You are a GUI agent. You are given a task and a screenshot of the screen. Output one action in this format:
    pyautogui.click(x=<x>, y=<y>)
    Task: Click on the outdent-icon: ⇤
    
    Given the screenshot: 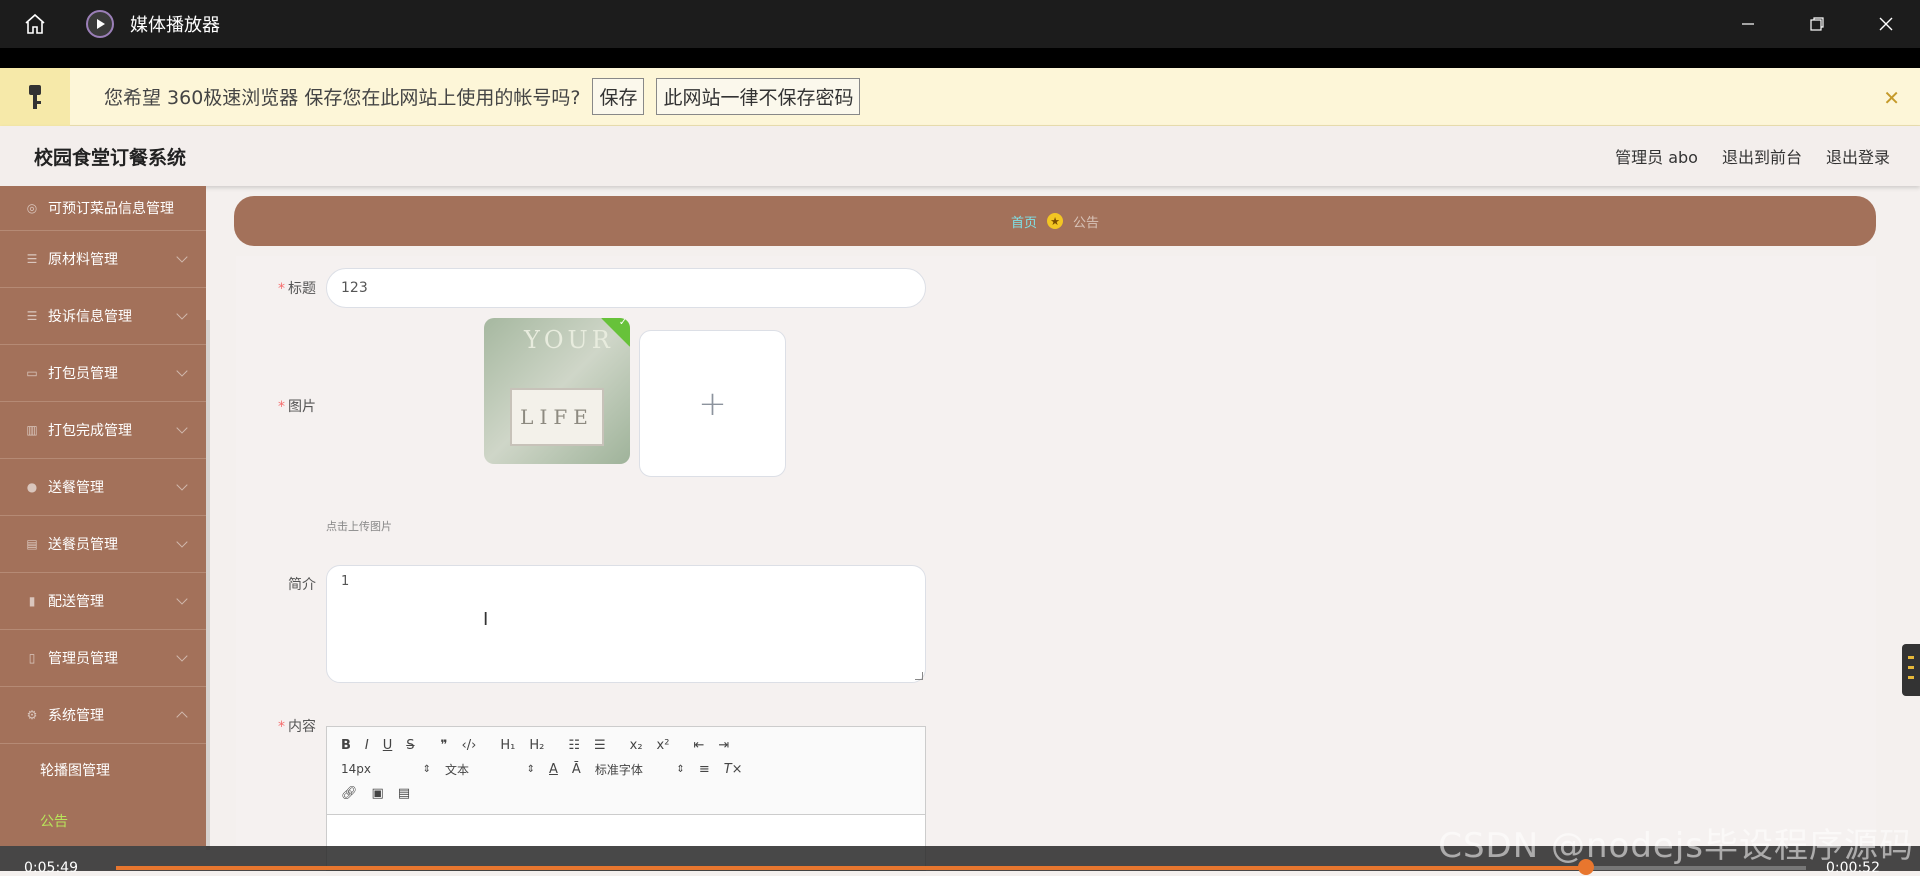 What is the action you would take?
    pyautogui.click(x=698, y=745)
    